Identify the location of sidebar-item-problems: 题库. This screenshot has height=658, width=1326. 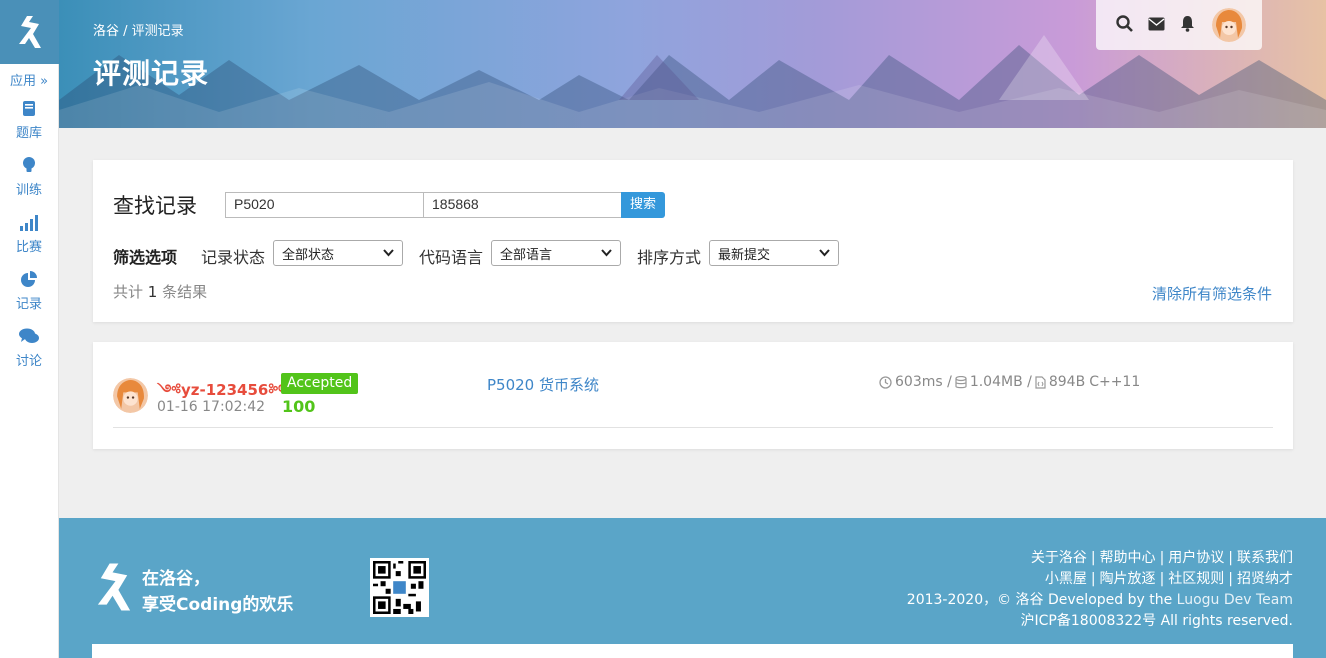
(29, 124).